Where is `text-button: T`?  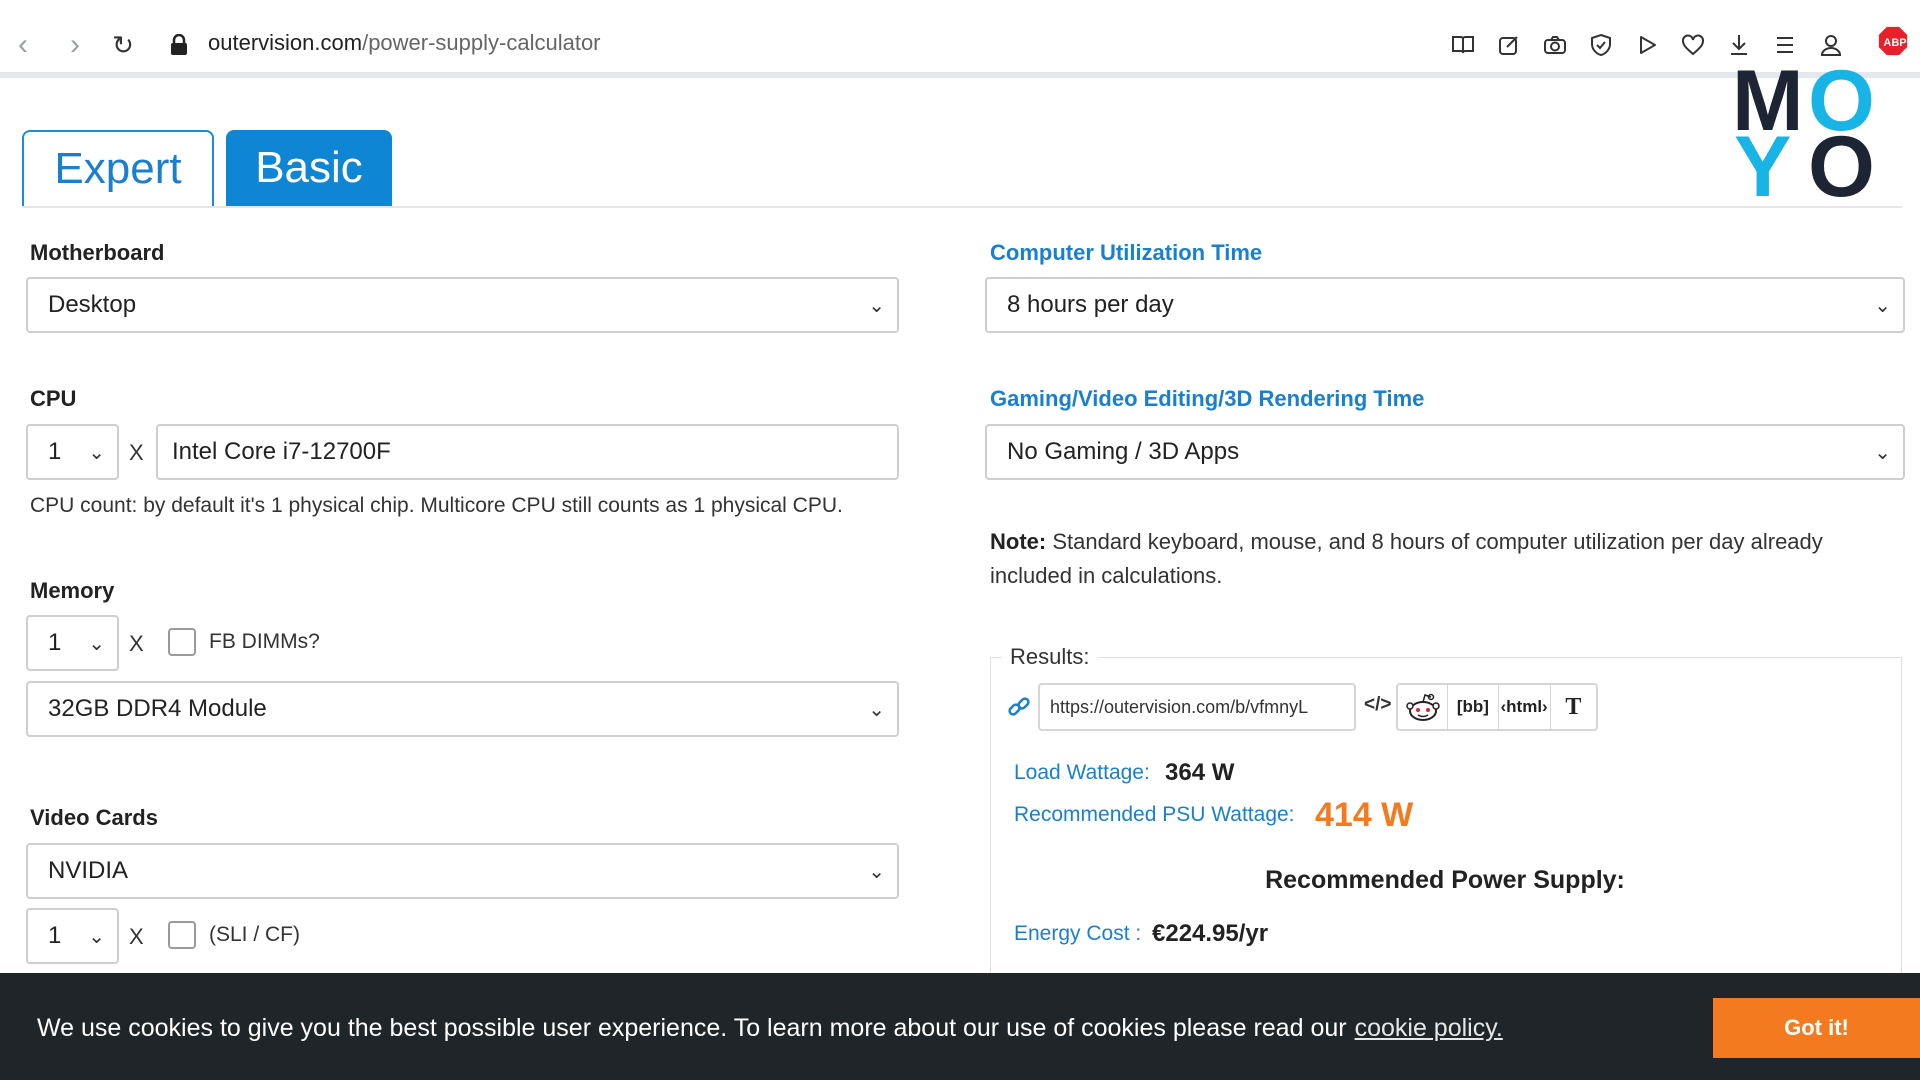
text-button: T is located at coordinates (1573, 707).